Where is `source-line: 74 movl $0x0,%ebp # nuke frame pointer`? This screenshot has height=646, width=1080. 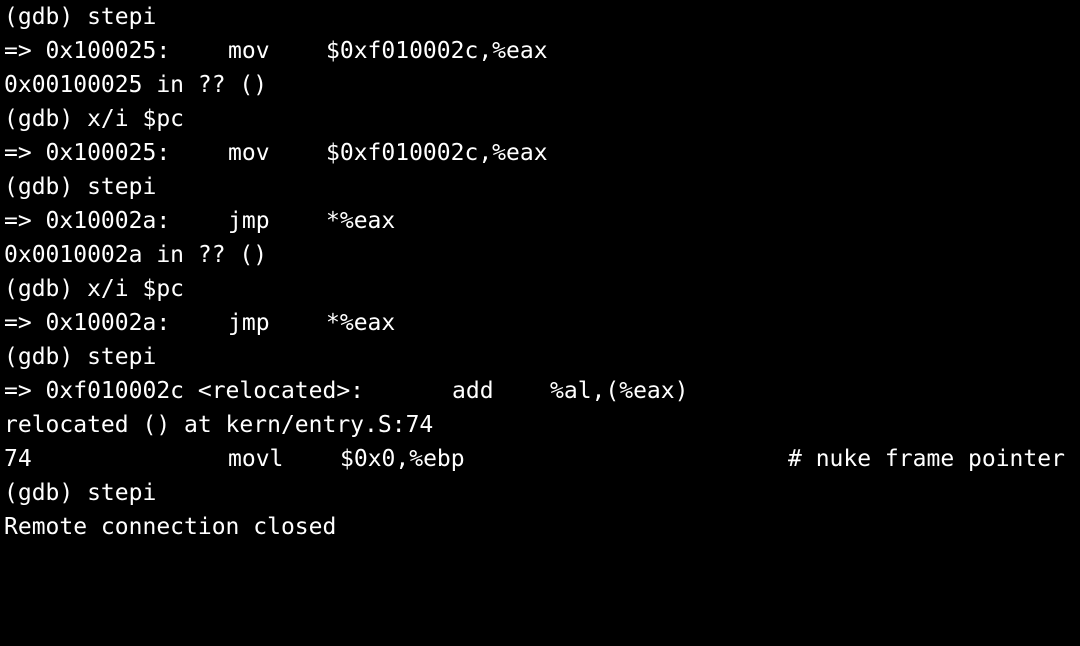
source-line: 74 movl $0x0,%ebp # nuke frame pointer is located at coordinates (542, 459).